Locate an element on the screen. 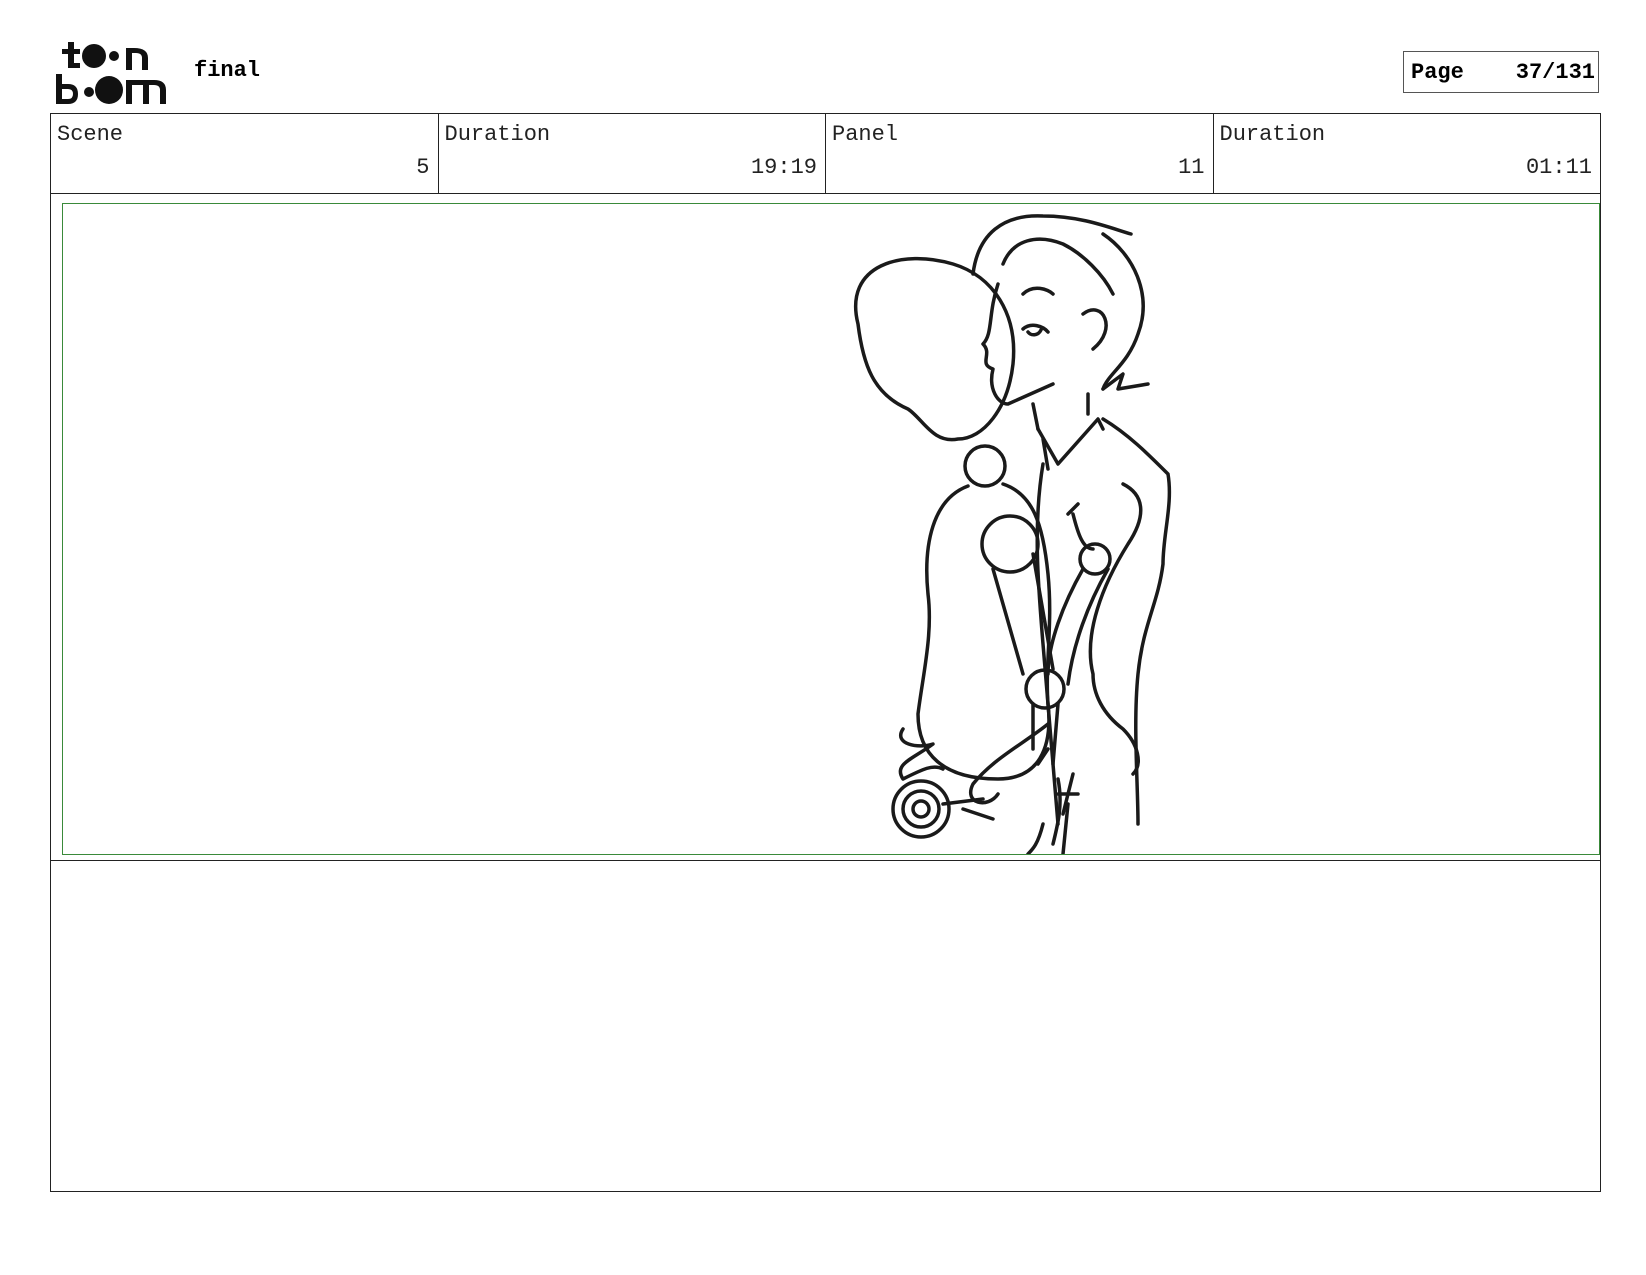 The image size is (1646, 1275). panel-label: Panel is located at coordinates (865, 134).